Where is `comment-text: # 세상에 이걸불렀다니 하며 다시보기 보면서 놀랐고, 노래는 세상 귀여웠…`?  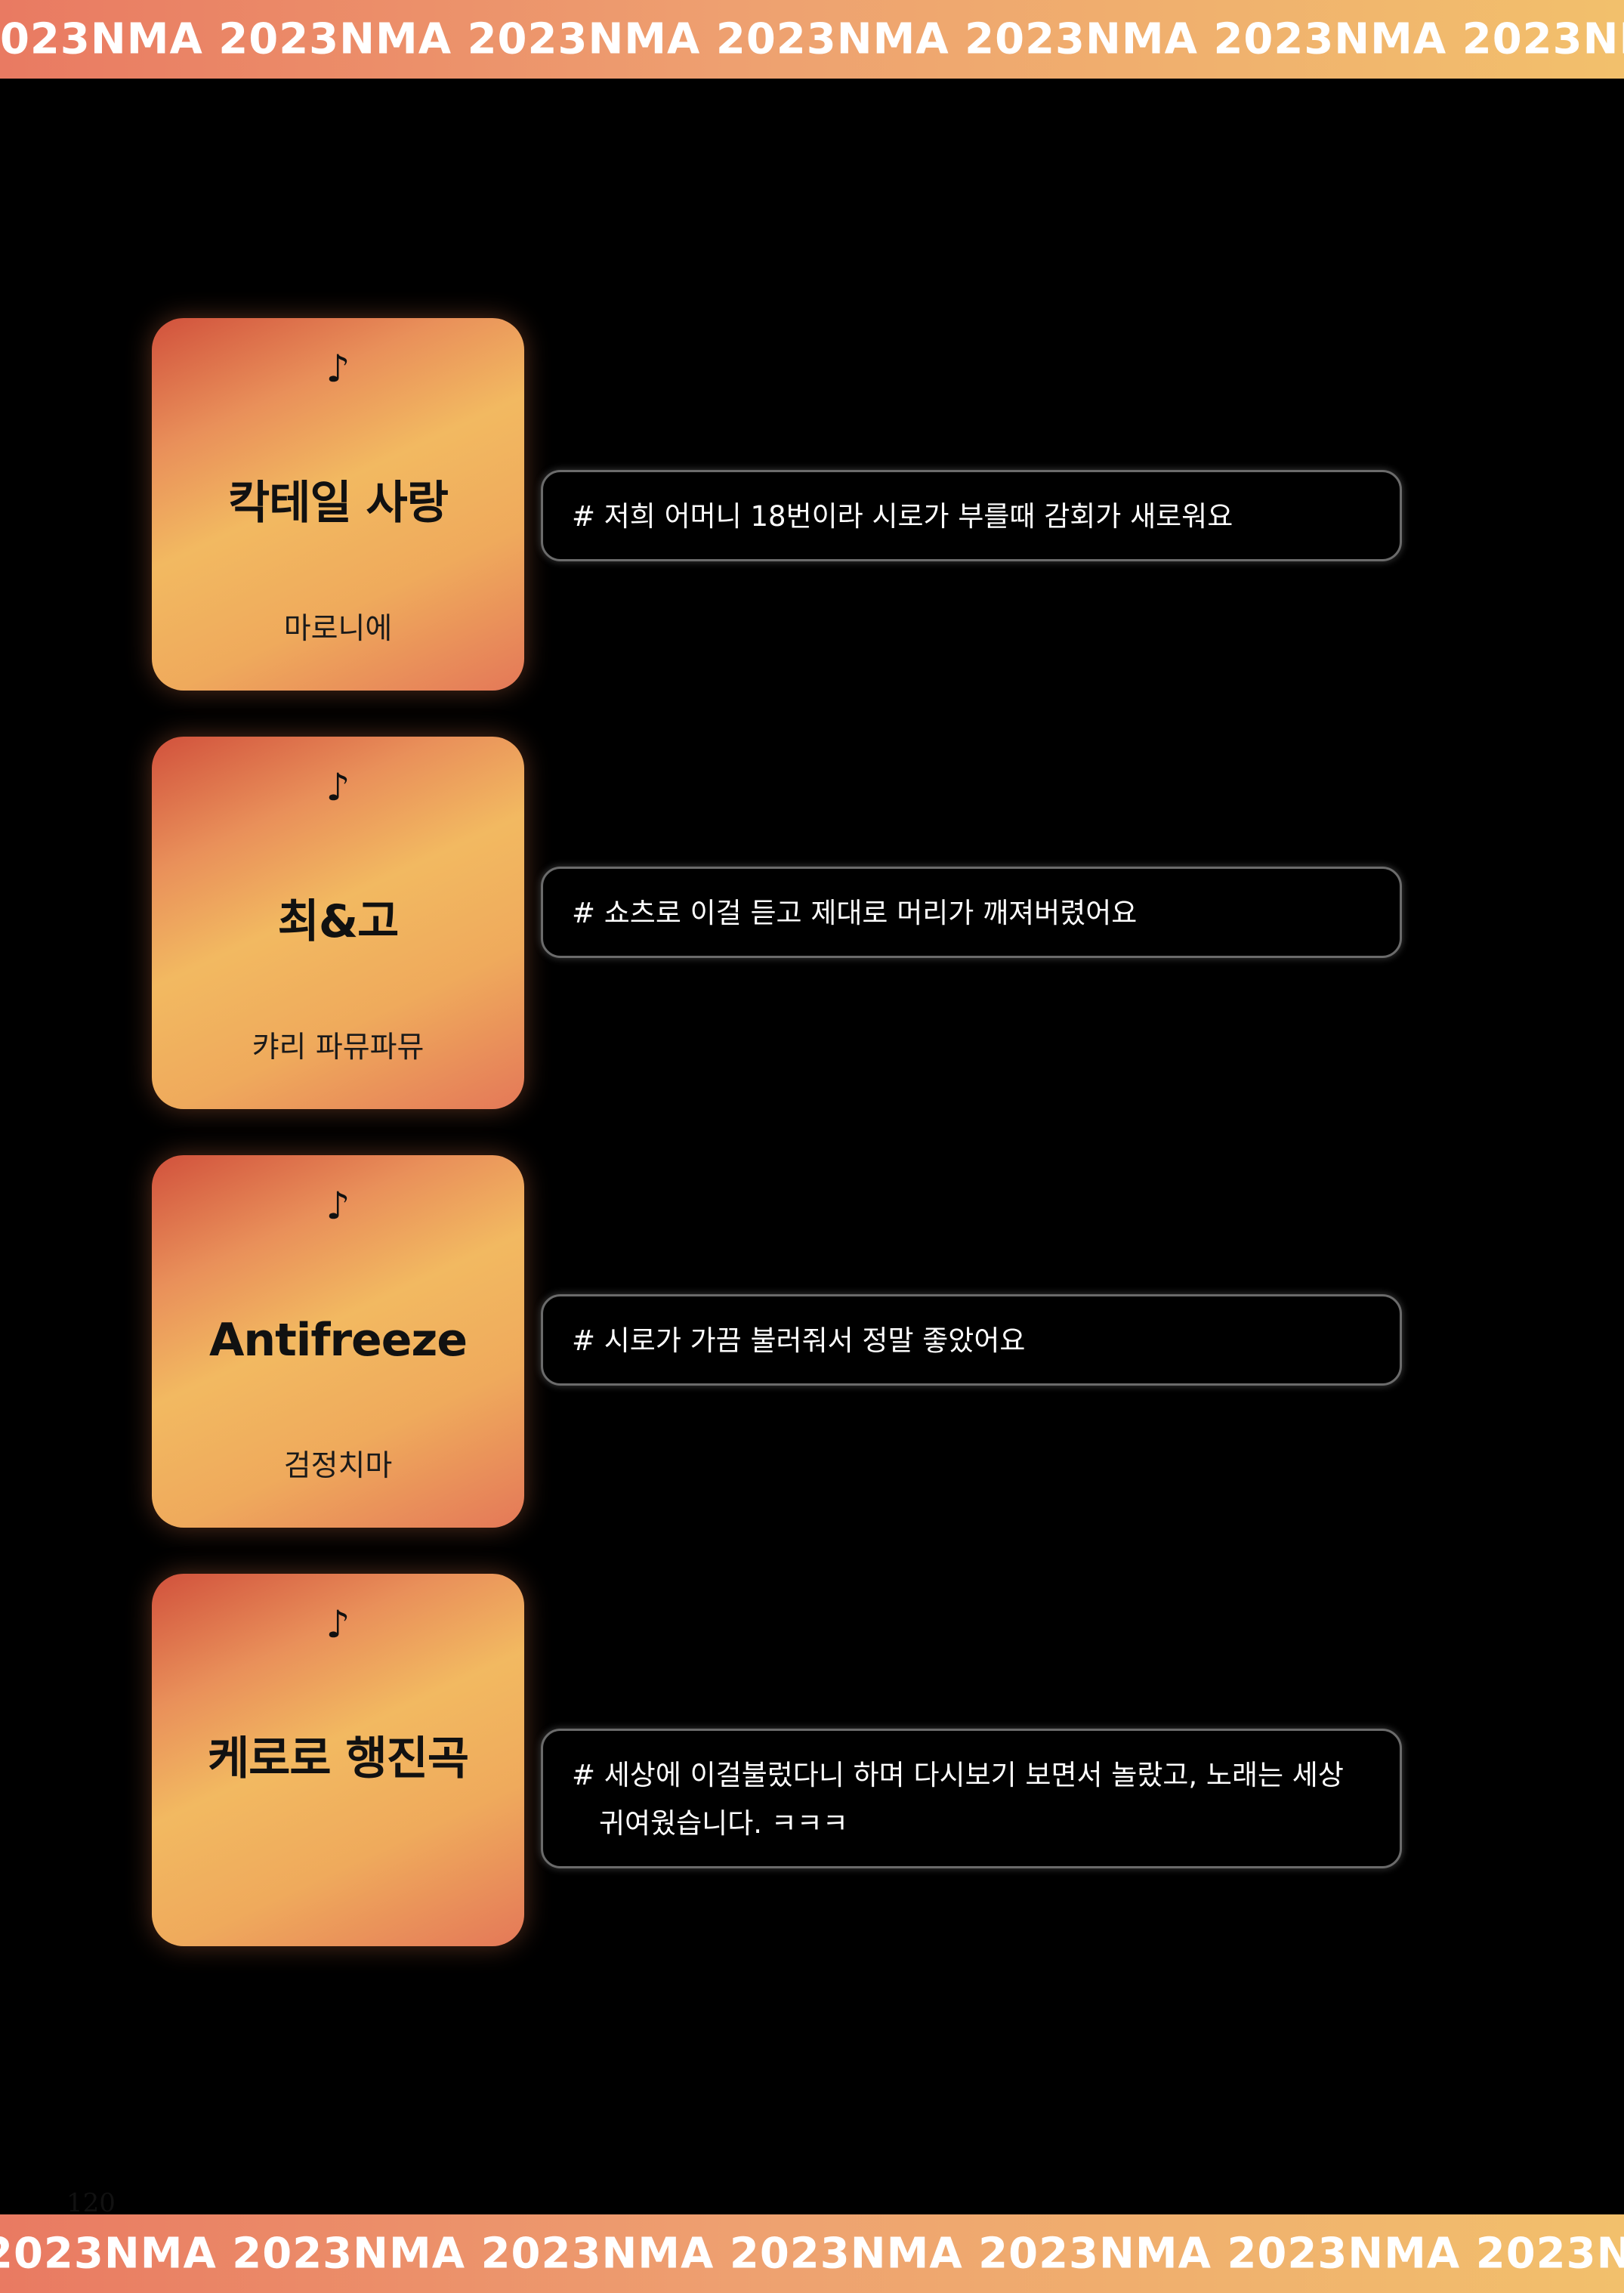 comment-text: # 세상에 이걸불렀다니 하며 다시보기 보면서 놀랐고, 노래는 세상 귀여웠… is located at coordinates (958, 1799).